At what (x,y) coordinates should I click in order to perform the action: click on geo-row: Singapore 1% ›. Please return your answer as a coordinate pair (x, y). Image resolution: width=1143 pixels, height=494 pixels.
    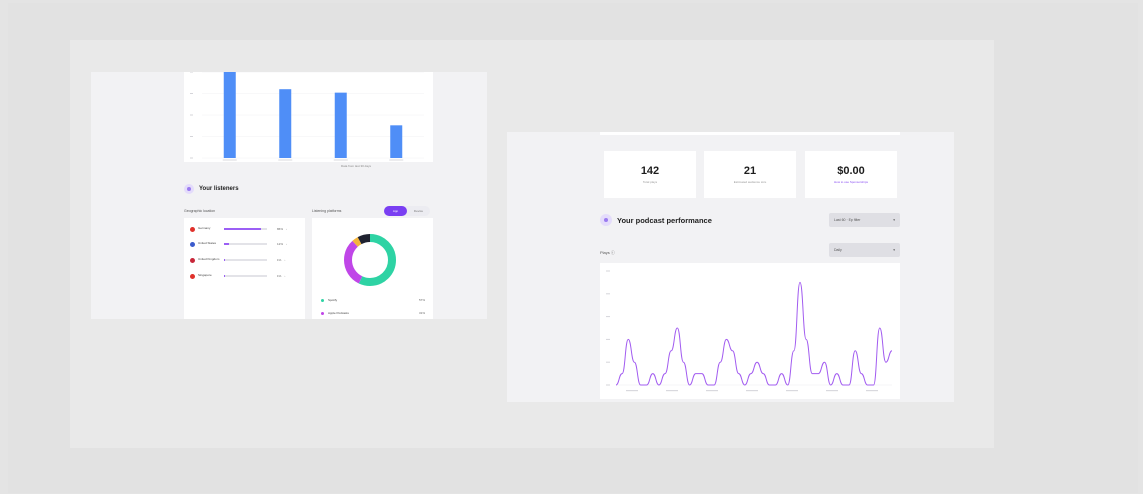
    Looking at the image, I should click on (244, 276).